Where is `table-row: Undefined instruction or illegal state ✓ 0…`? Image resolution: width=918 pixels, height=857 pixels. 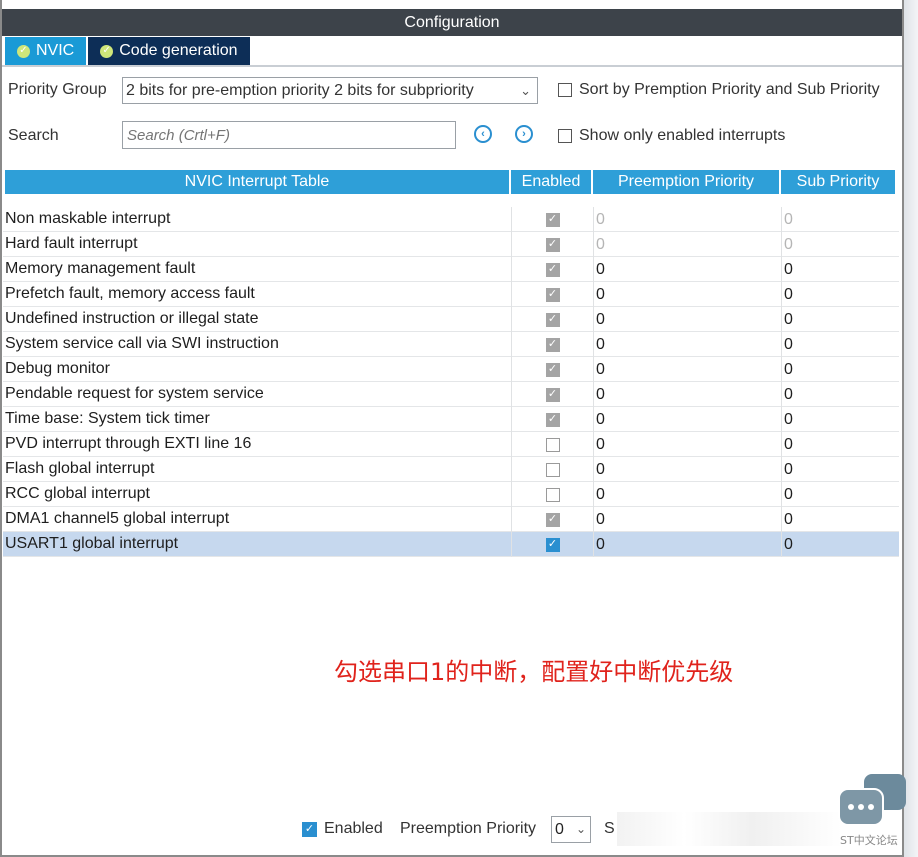 table-row: Undefined instruction or illegal state ✓ 0… is located at coordinates (451, 319).